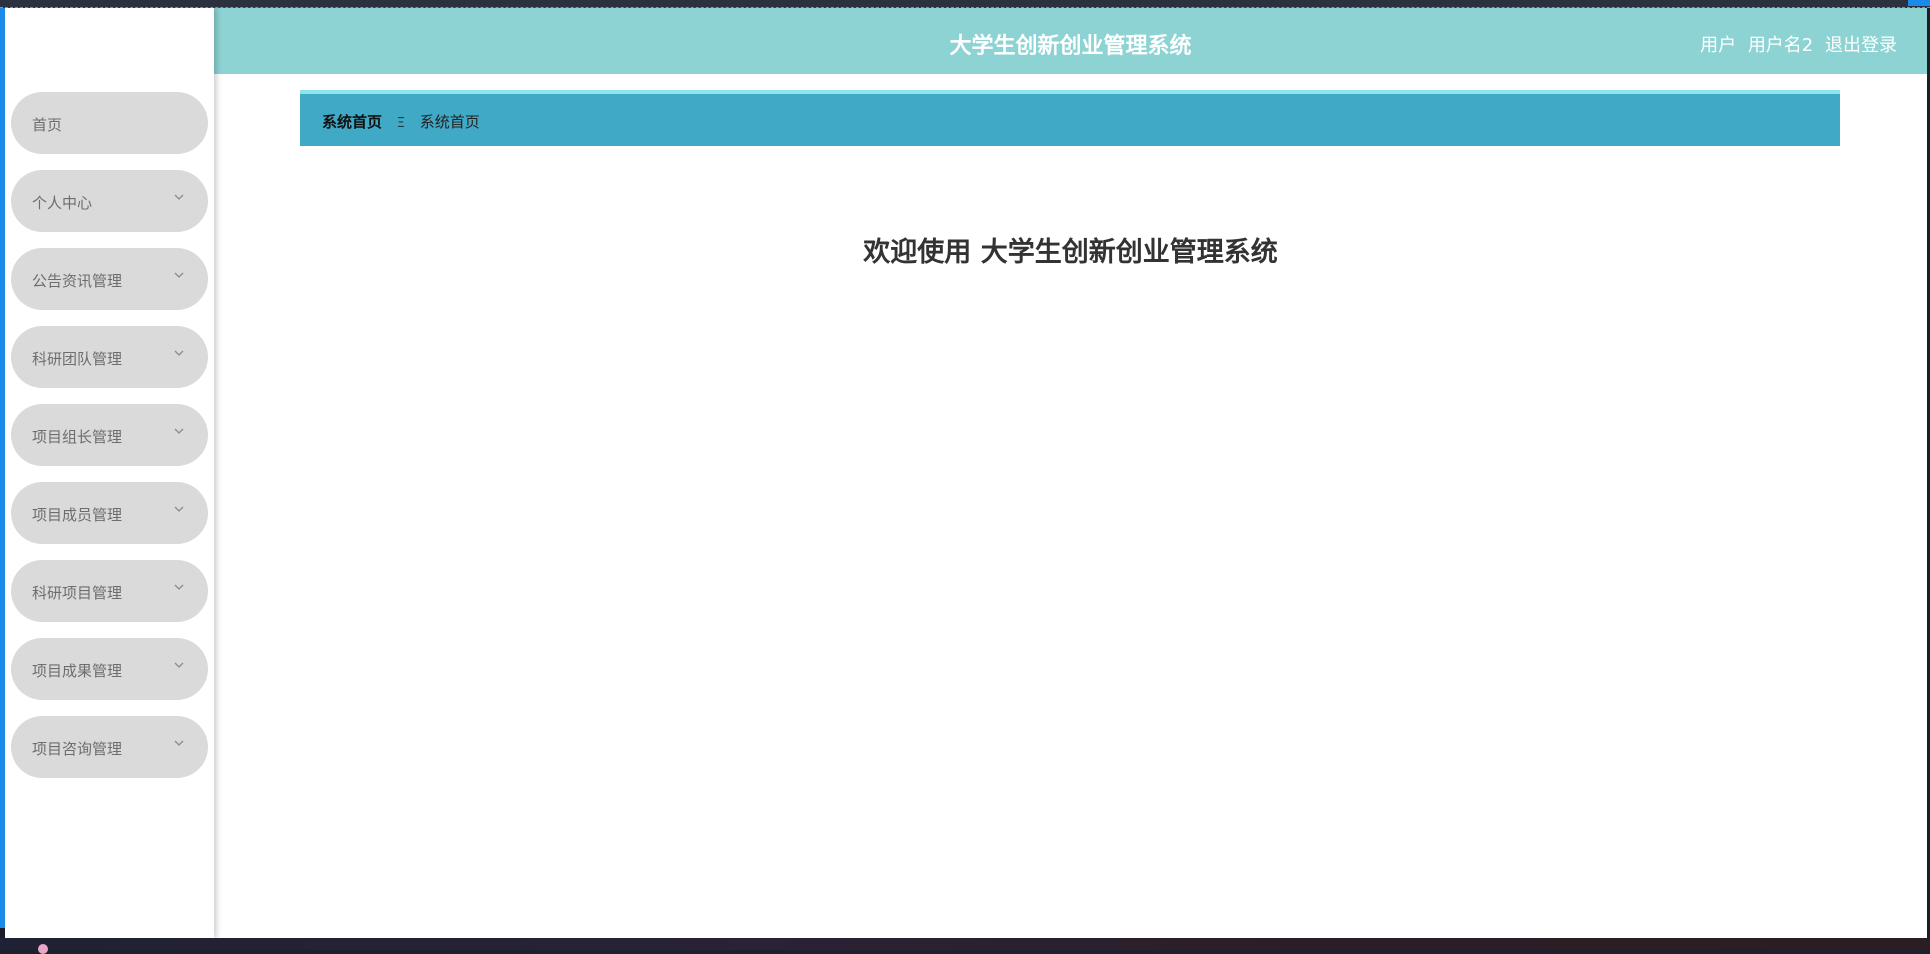 This screenshot has height=954, width=1930. What do you see at coordinates (109, 201) in the screenshot?
I see `sidebar-item-personal-center: 个人中心` at bounding box center [109, 201].